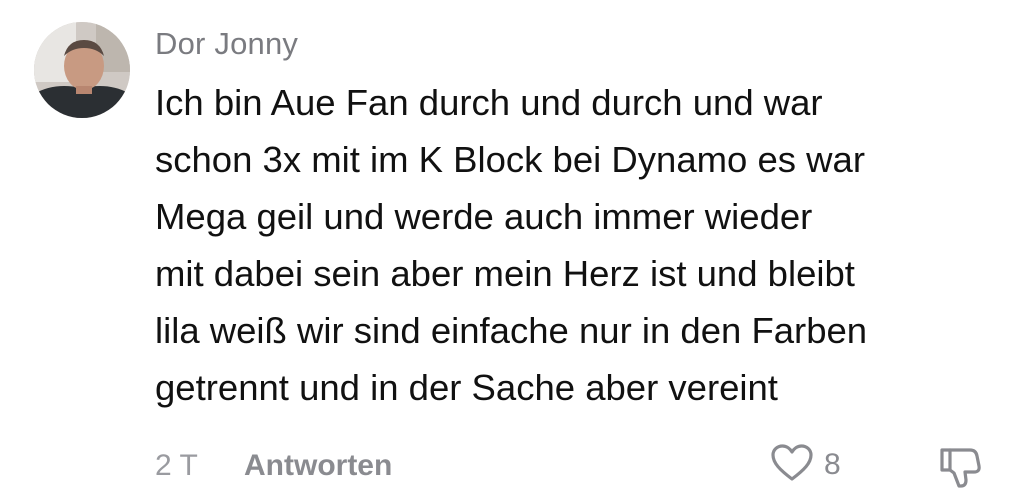 This screenshot has width=1024, height=497. Describe the element at coordinates (318, 466) in the screenshot. I see `reply-button: Antworten` at that location.